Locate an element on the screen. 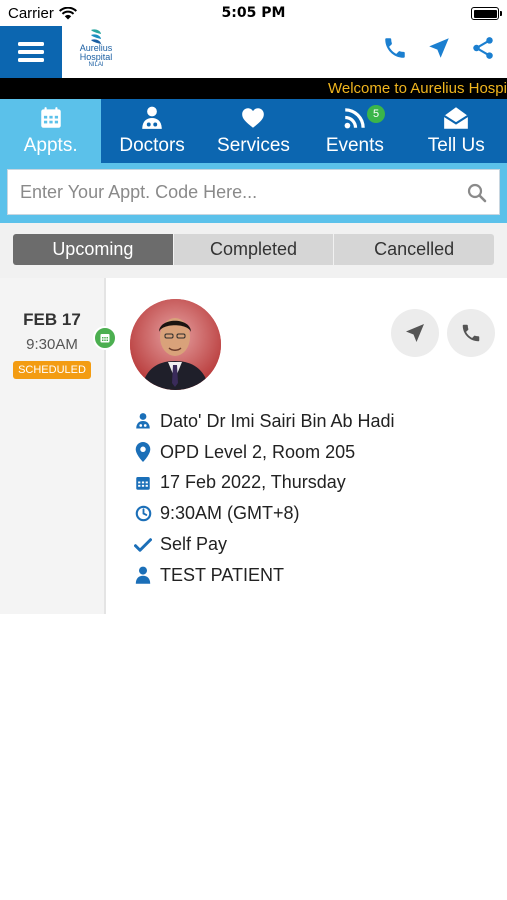  appointment-filter: Upcoming Completed Cancelled is located at coordinates (253, 249).